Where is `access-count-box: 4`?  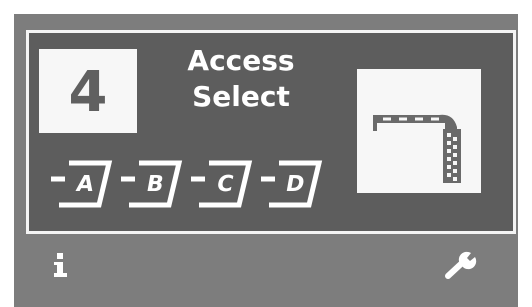 access-count-box: 4 is located at coordinates (88, 91).